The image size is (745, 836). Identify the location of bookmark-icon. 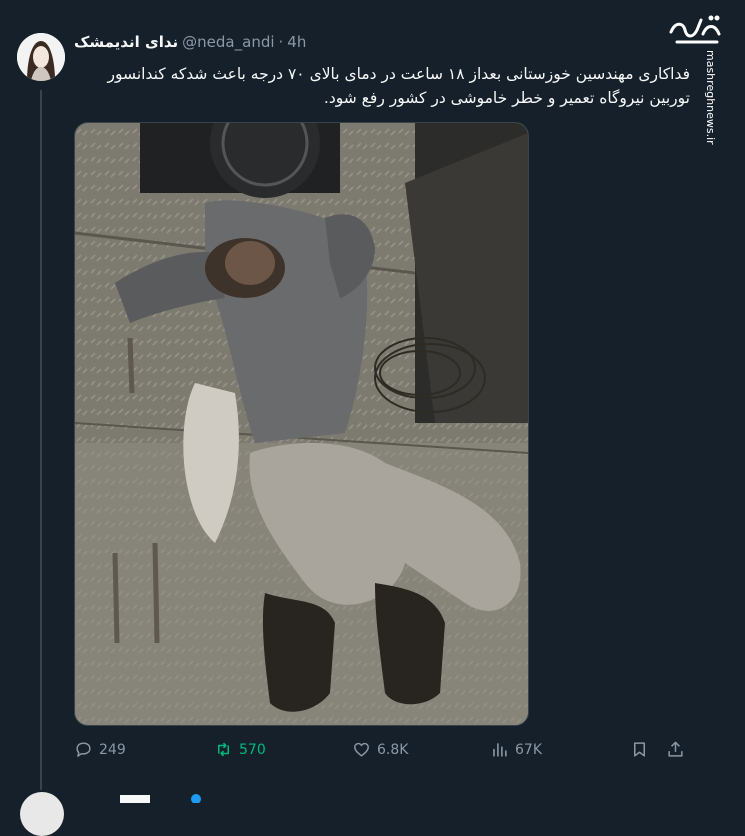
(639, 749).